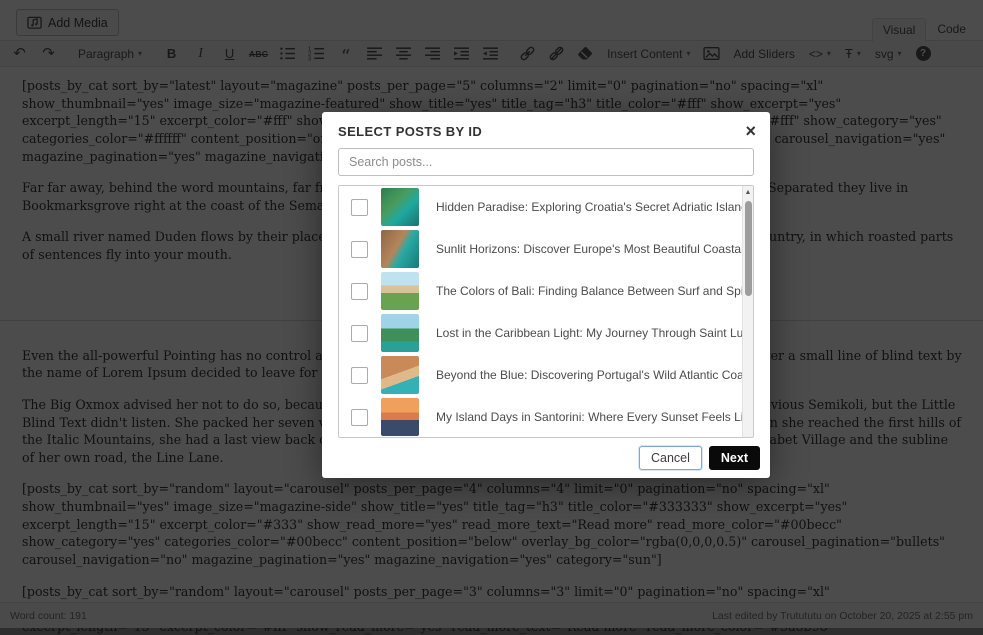 The height and width of the screenshot is (635, 983). Describe the element at coordinates (747, 311) in the screenshot. I see `scrollbar: ▲` at that location.